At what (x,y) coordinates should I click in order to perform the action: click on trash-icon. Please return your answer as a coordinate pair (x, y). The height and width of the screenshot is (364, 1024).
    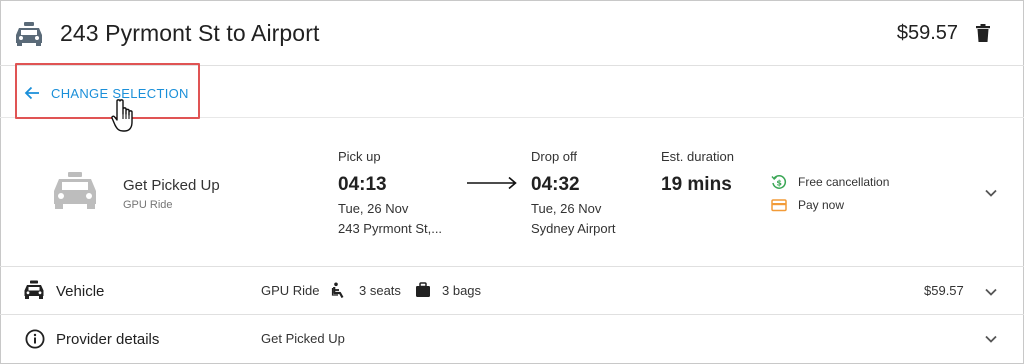
    Looking at the image, I should click on (983, 33).